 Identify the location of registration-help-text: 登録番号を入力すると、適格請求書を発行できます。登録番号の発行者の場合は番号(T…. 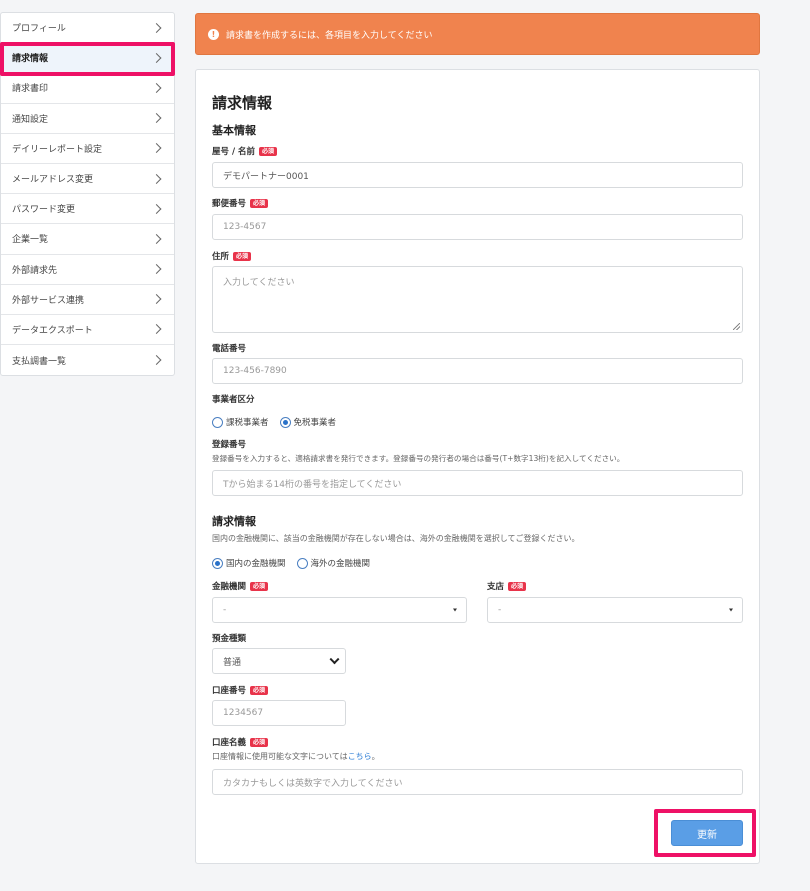
(418, 458).